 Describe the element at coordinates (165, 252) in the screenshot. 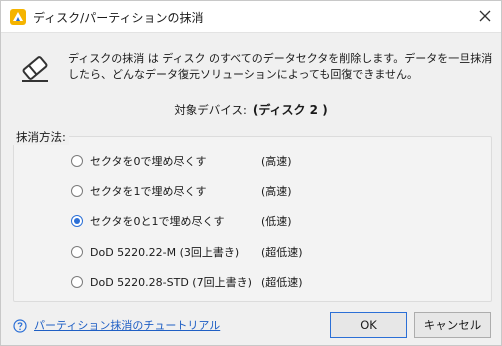

I see `option-label: DoD 5220.22-M (3回上書き)` at that location.